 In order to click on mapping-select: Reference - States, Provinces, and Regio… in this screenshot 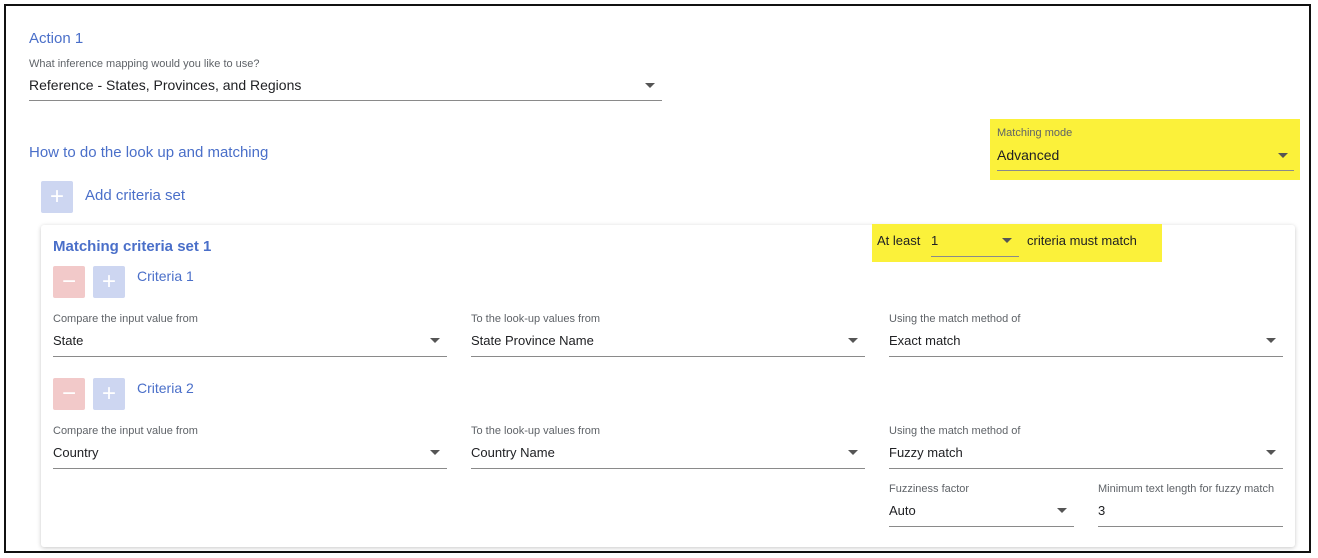, I will do `click(345, 87)`.